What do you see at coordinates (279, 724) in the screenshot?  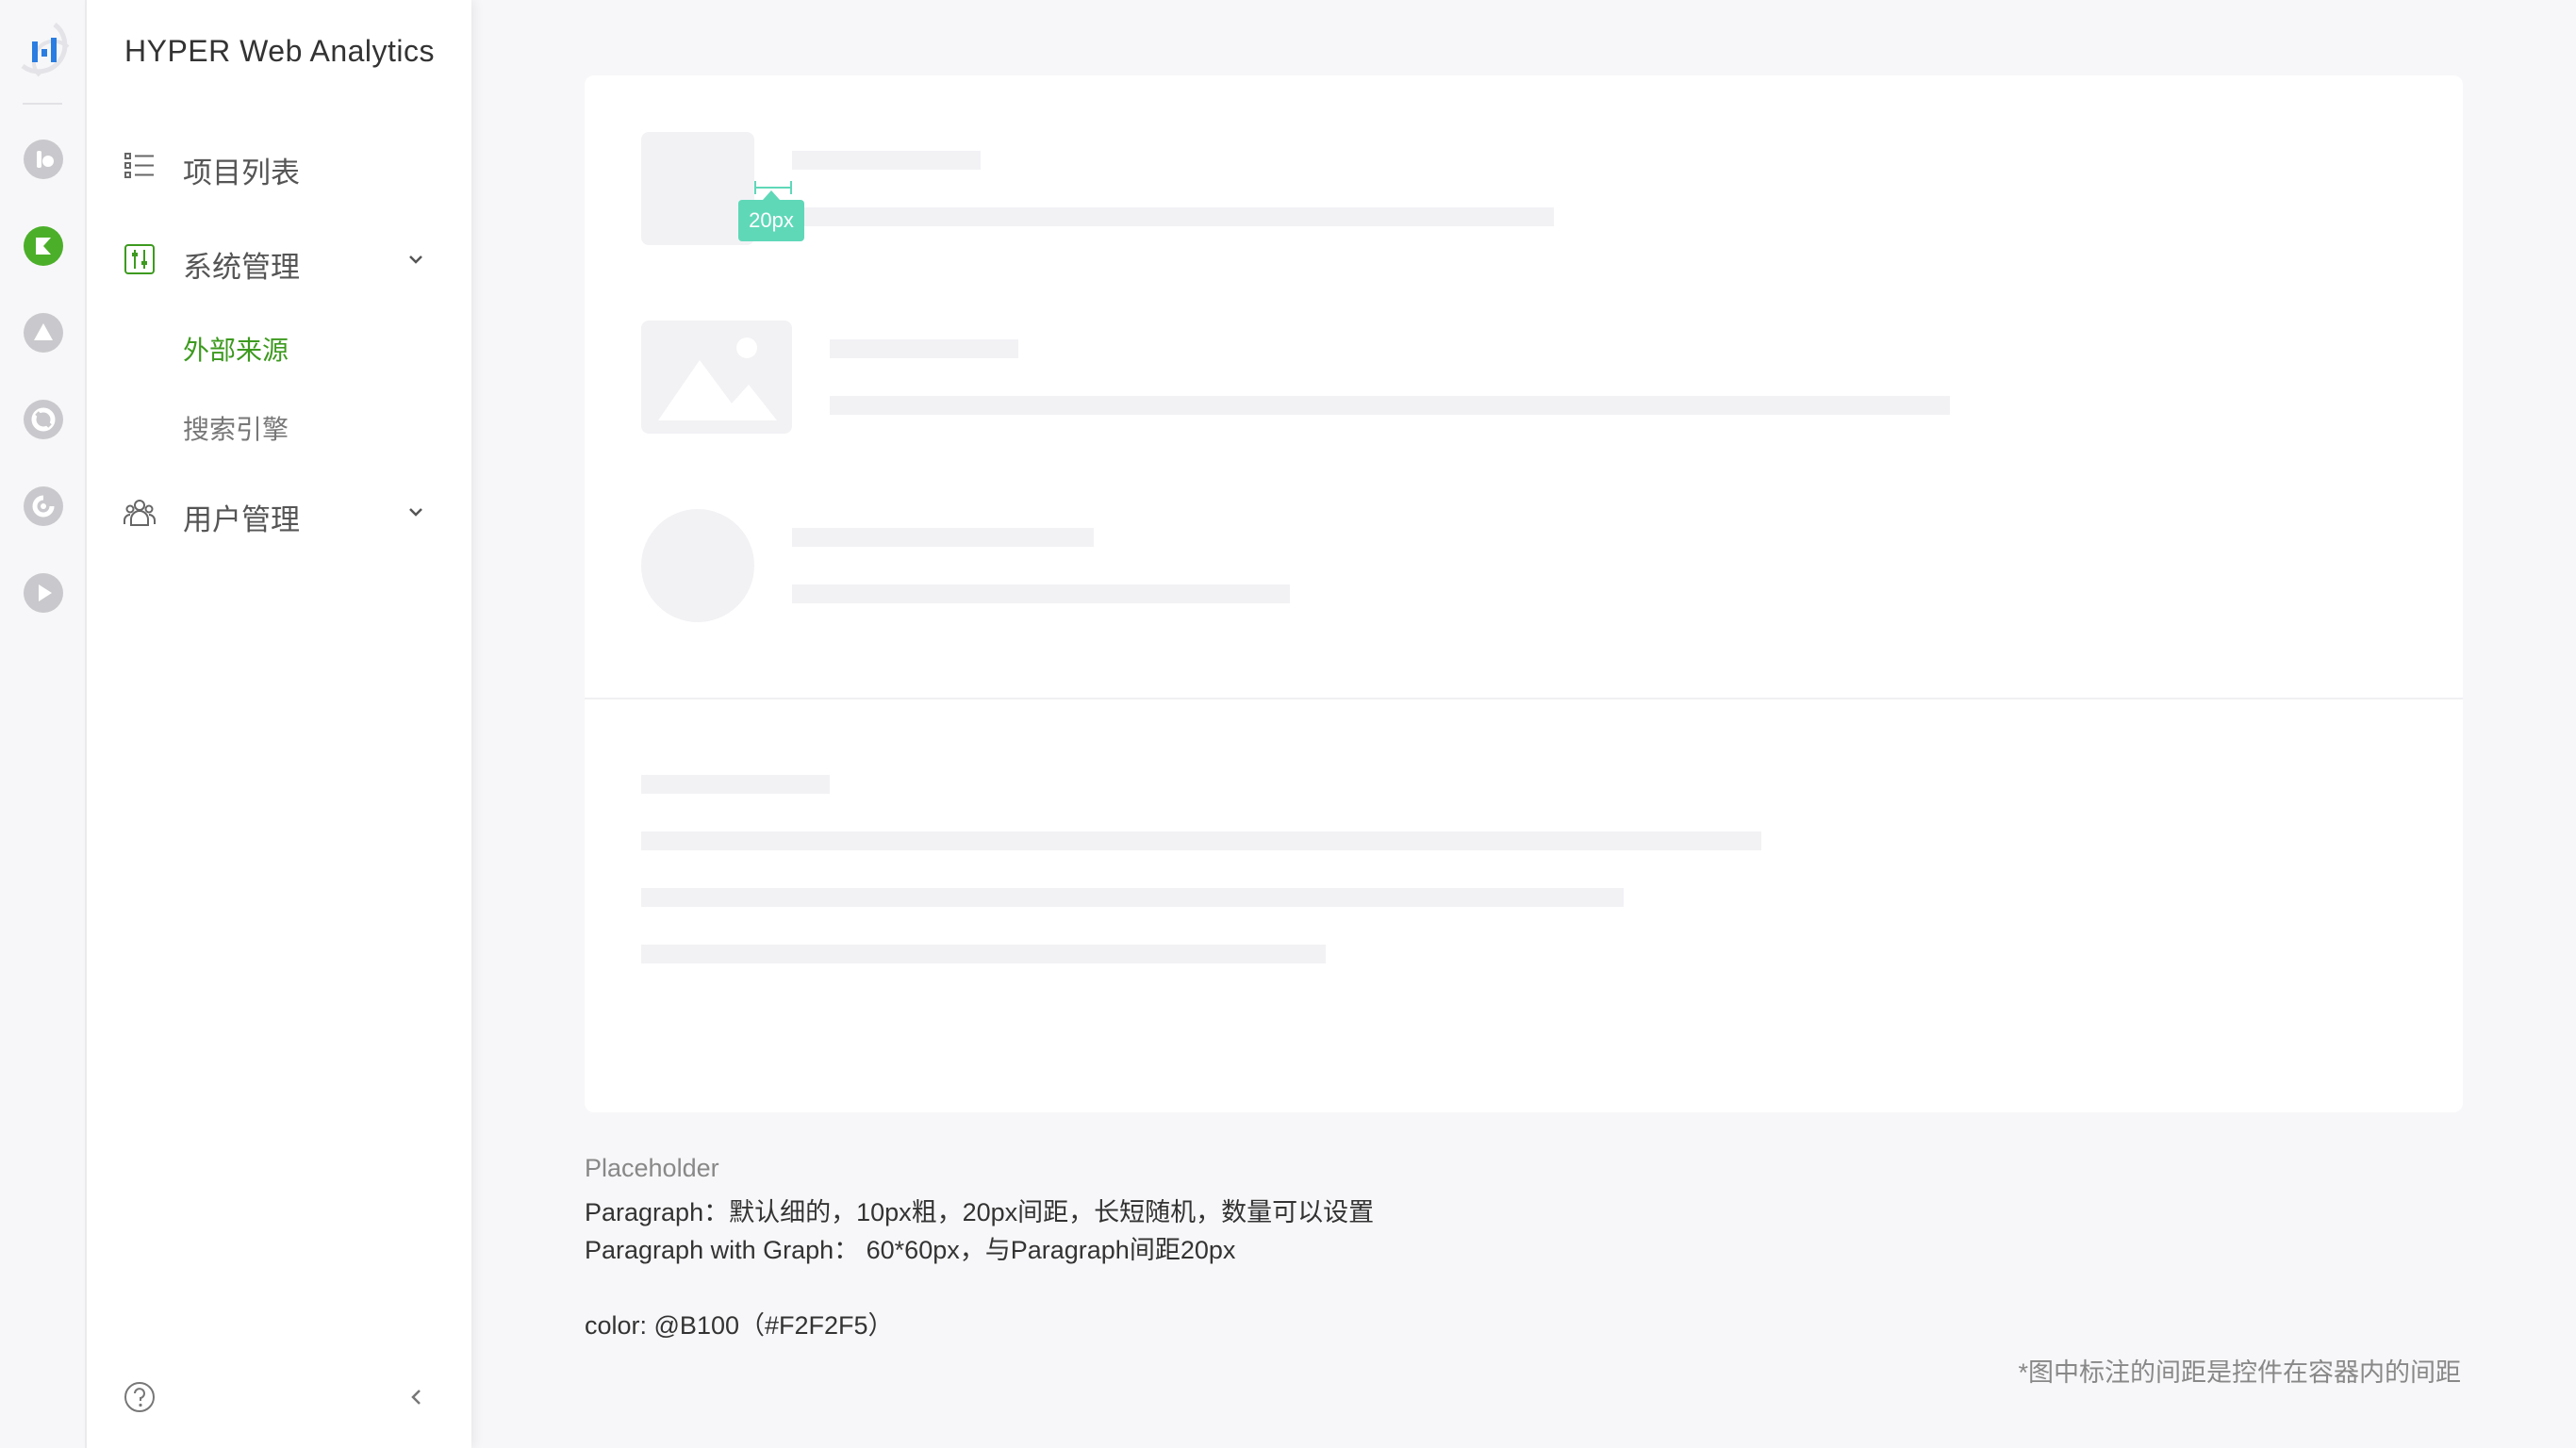 I see `sidebar: HYPER Web Analytics 项目列表 系统管理 外部来源 搜索引擎` at bounding box center [279, 724].